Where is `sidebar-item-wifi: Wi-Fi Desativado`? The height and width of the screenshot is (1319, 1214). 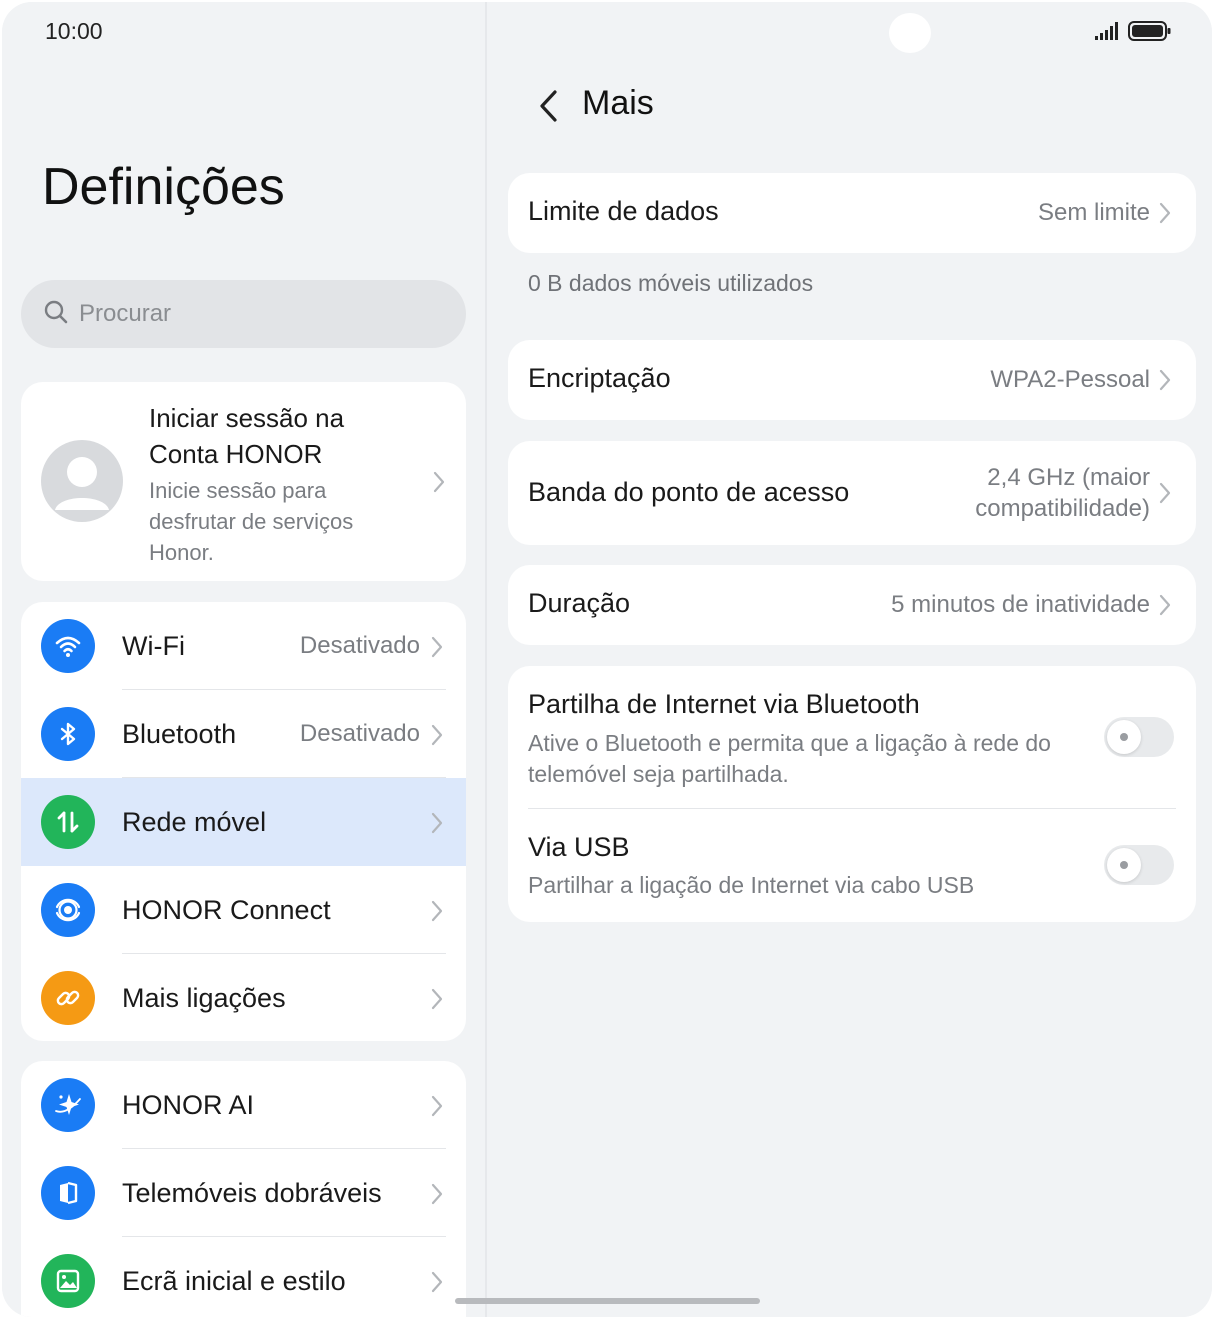 sidebar-item-wifi: Wi-Fi Desativado is located at coordinates (243, 646).